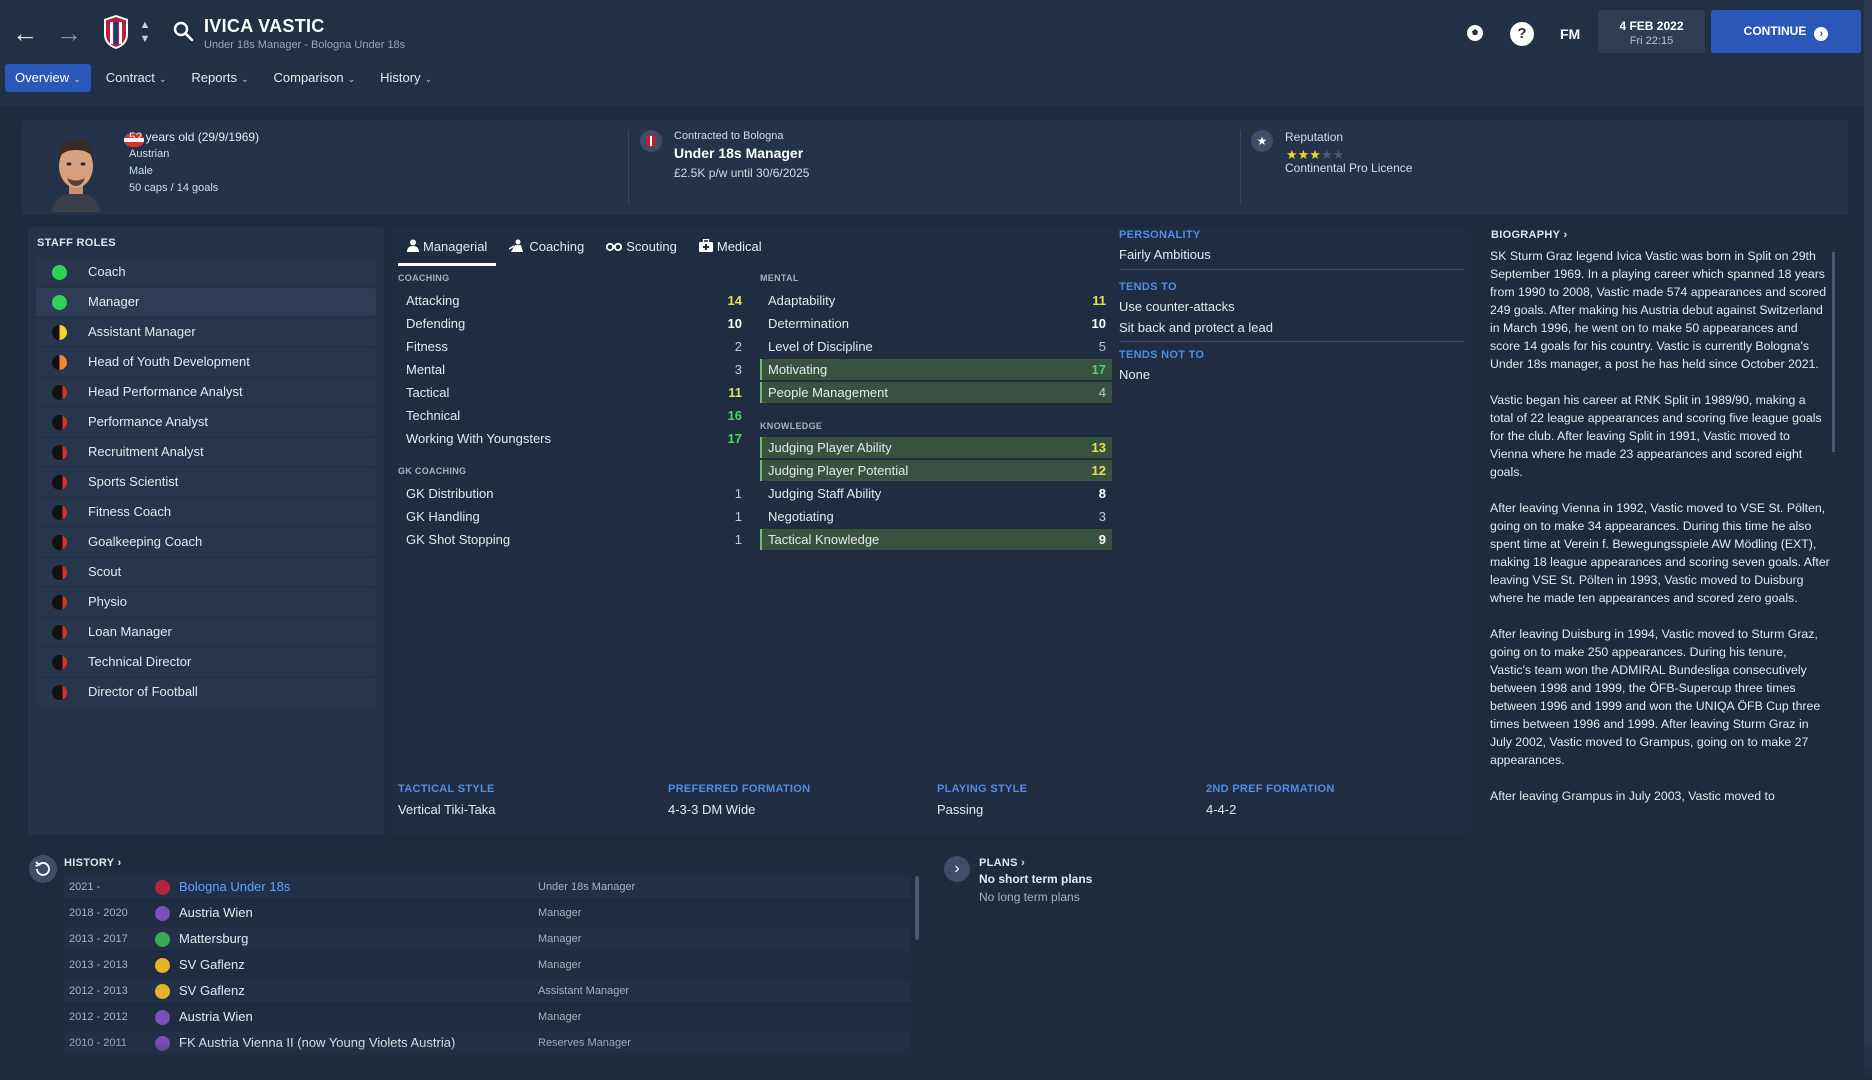 The width and height of the screenshot is (1872, 1080). What do you see at coordinates (308, 77) in the screenshot?
I see `menu-label: Comparison` at bounding box center [308, 77].